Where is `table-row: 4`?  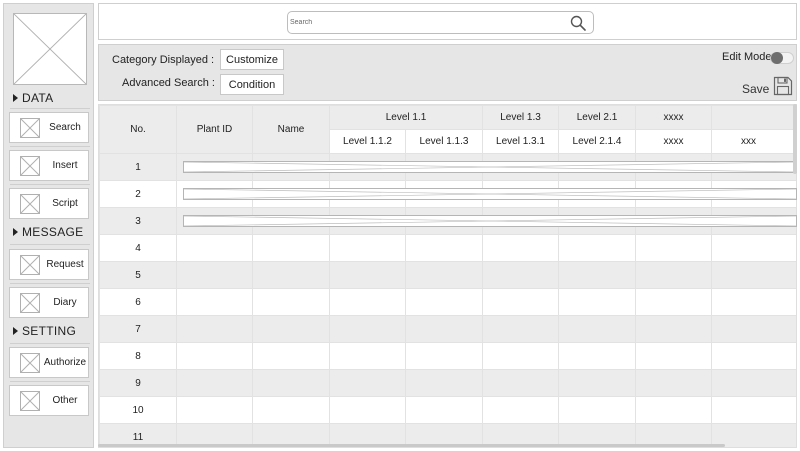
table-row: 4 is located at coordinates (447, 248).